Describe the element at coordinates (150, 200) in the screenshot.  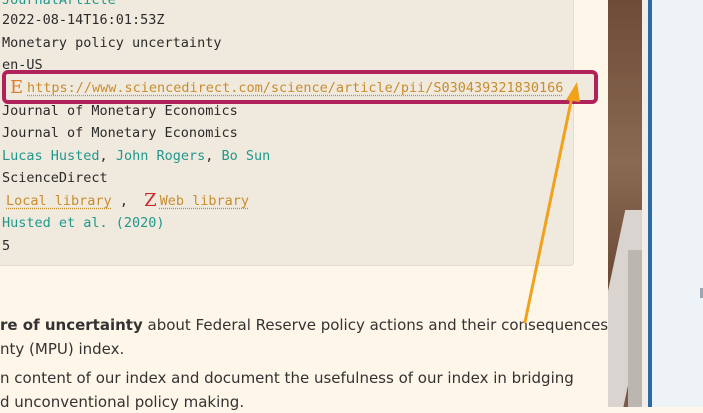
I see `zotero-z-icon: Z` at that location.